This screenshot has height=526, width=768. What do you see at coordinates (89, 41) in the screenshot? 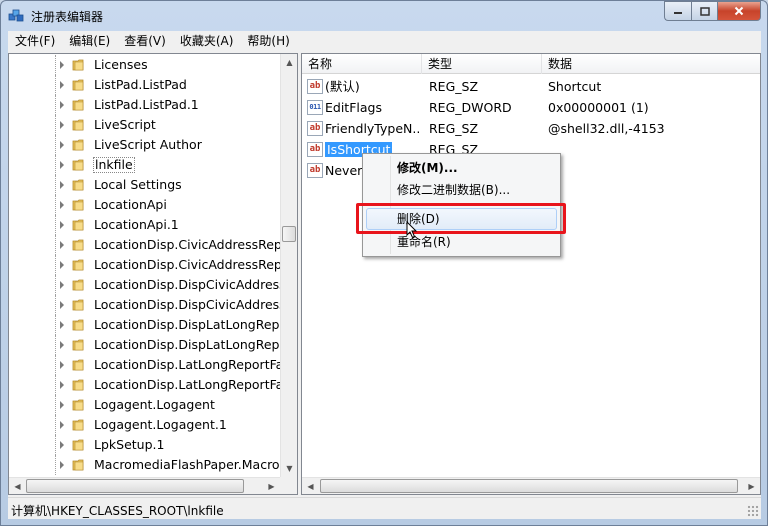
I see `menu-edit: 编辑(E)` at bounding box center [89, 41].